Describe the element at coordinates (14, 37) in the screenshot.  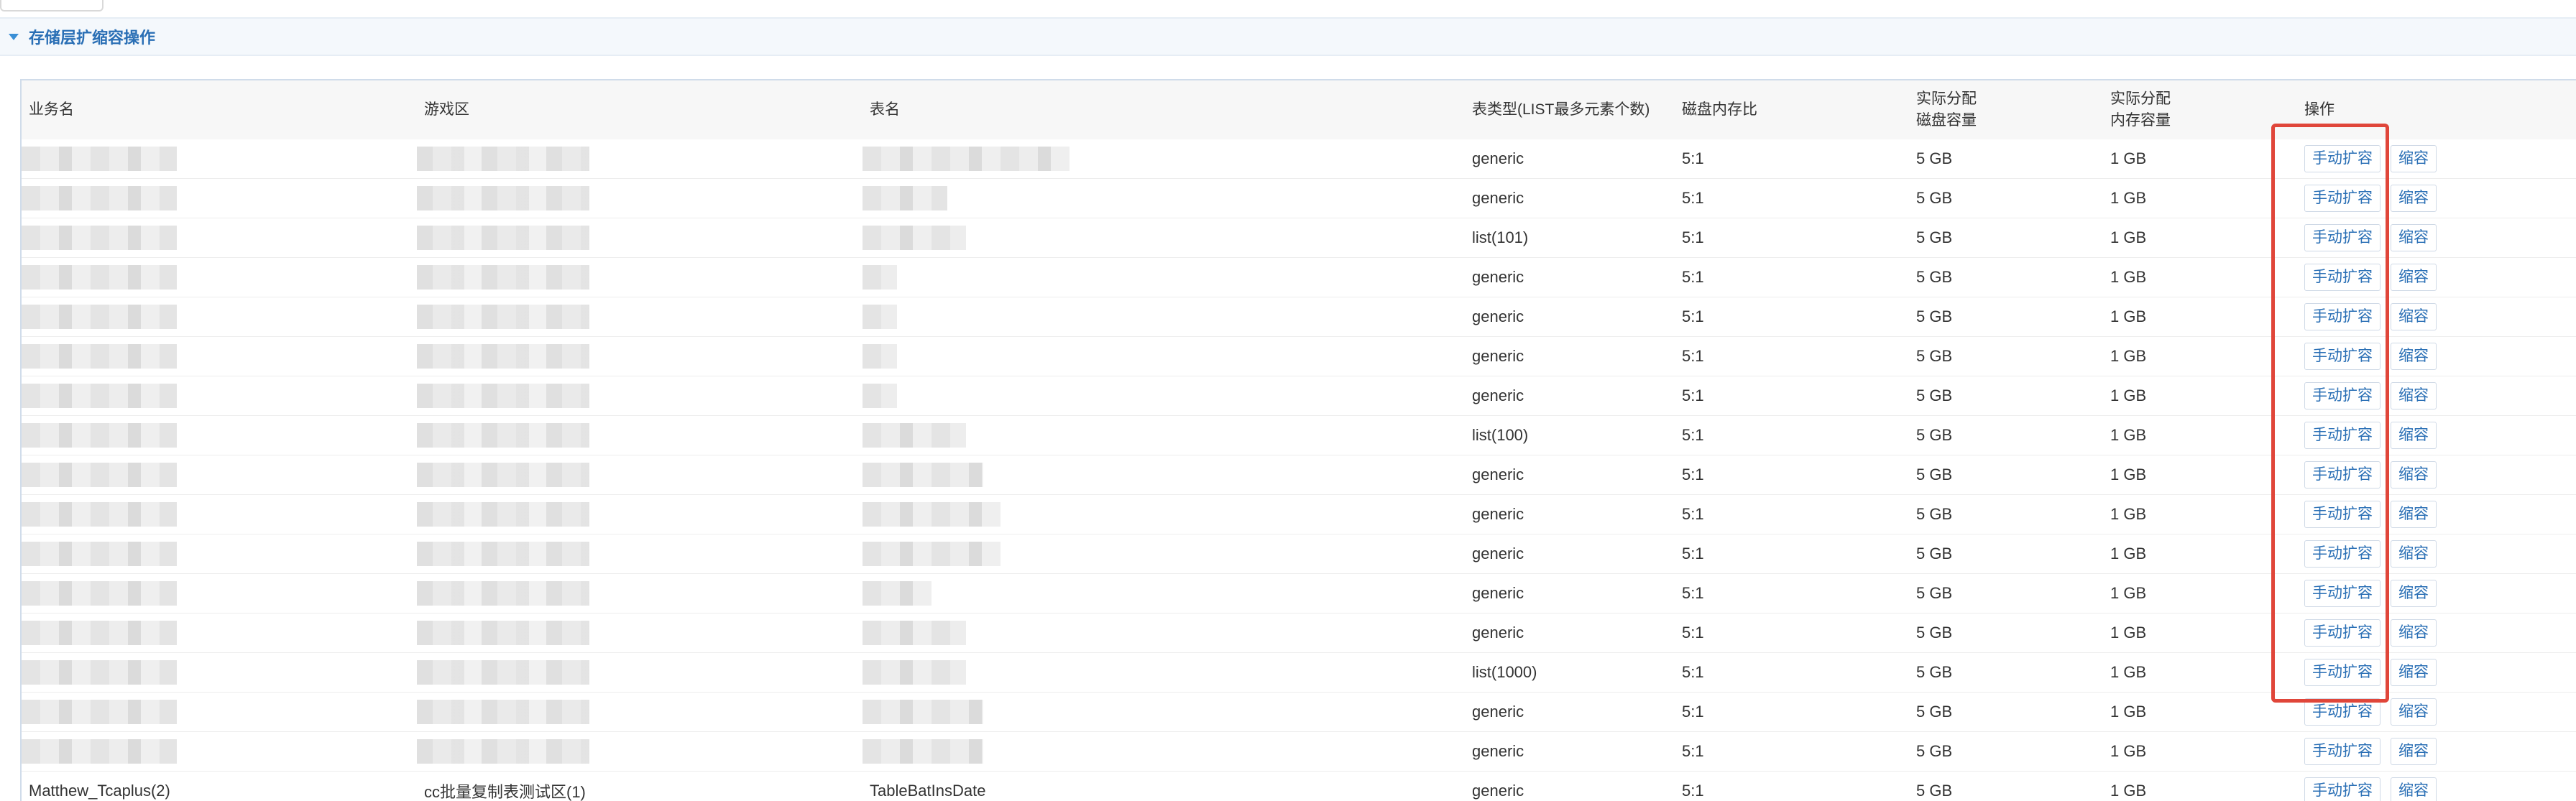
I see `caret-down-icon` at that location.